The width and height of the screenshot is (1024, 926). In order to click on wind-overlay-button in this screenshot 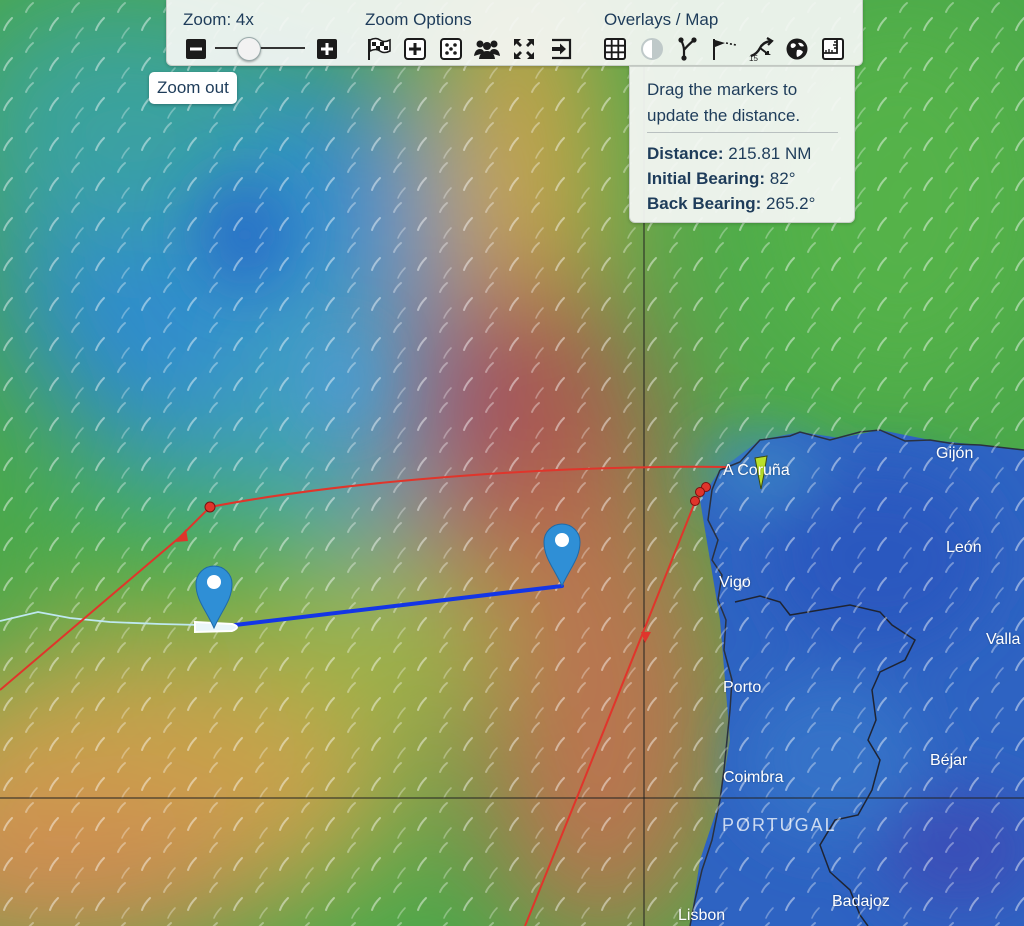, I will do `click(724, 49)`.